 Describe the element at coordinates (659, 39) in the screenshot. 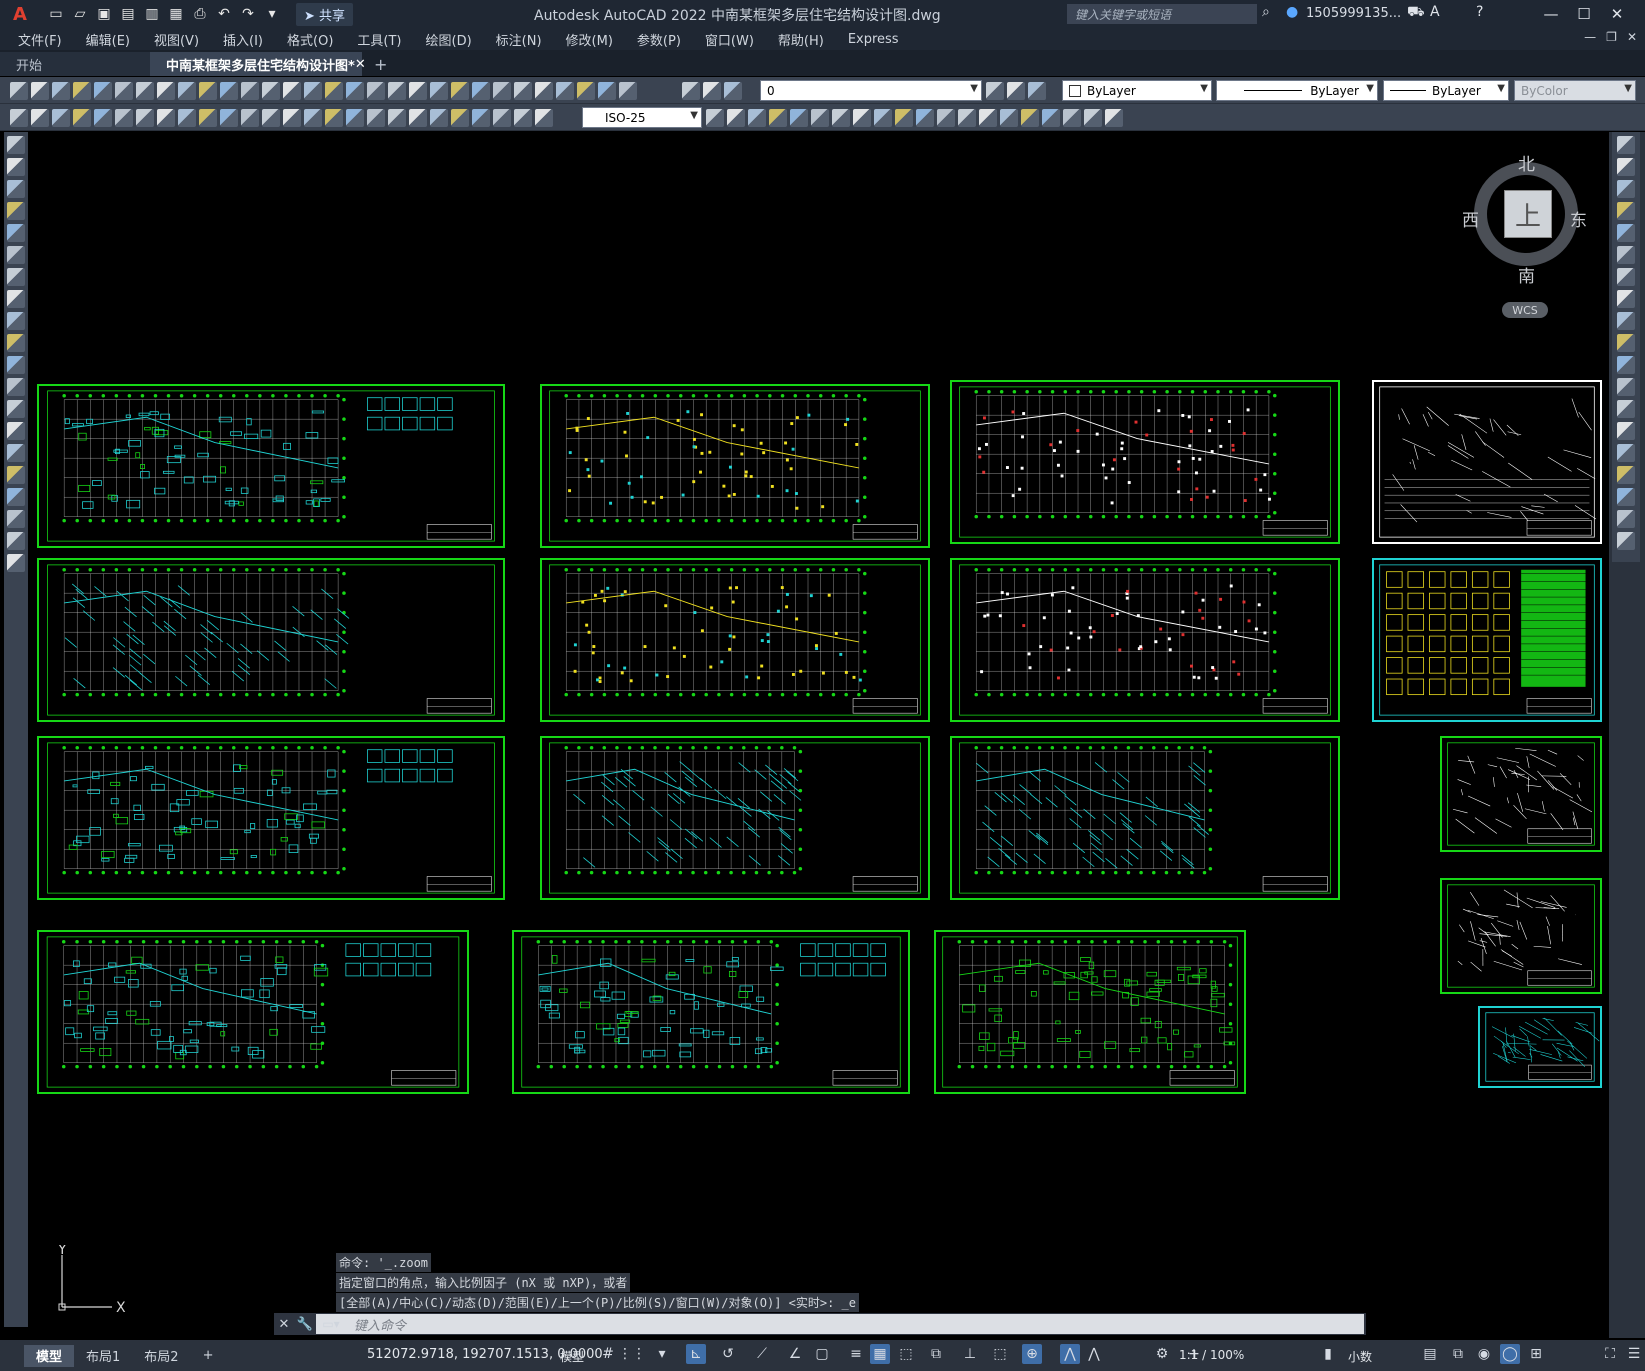

I see `menu-parametric: 参数(P)` at that location.